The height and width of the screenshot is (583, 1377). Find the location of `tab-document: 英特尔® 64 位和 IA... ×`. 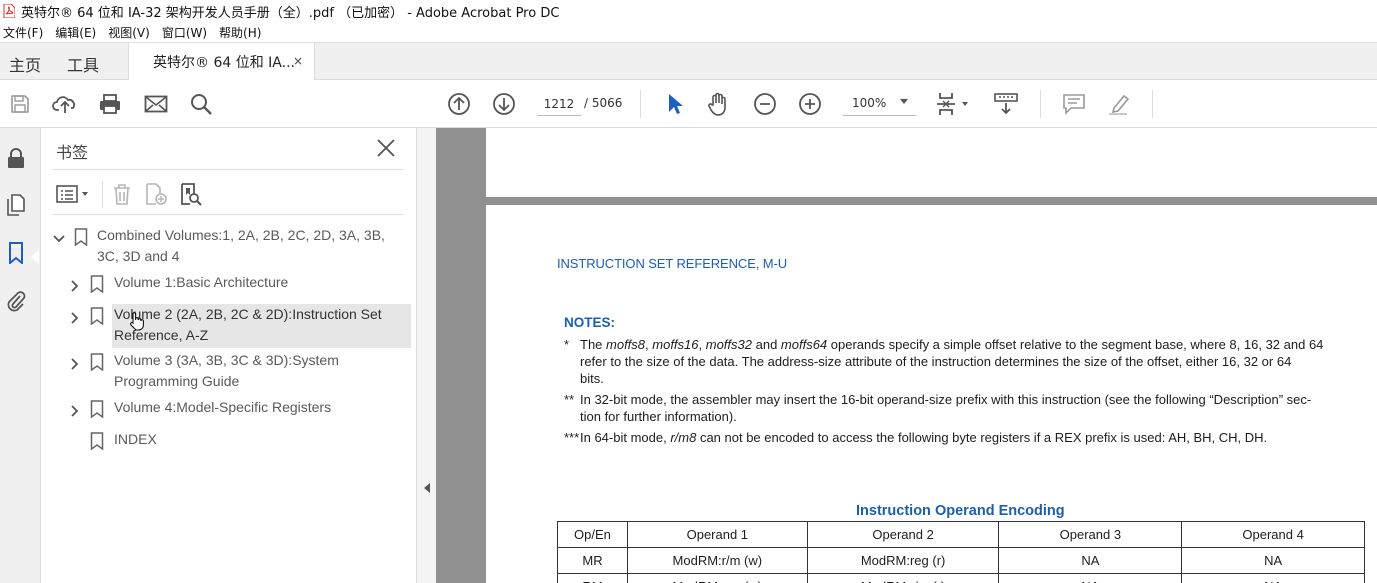

tab-document: 英特尔® 64 位和 IA... × is located at coordinates (221, 62).